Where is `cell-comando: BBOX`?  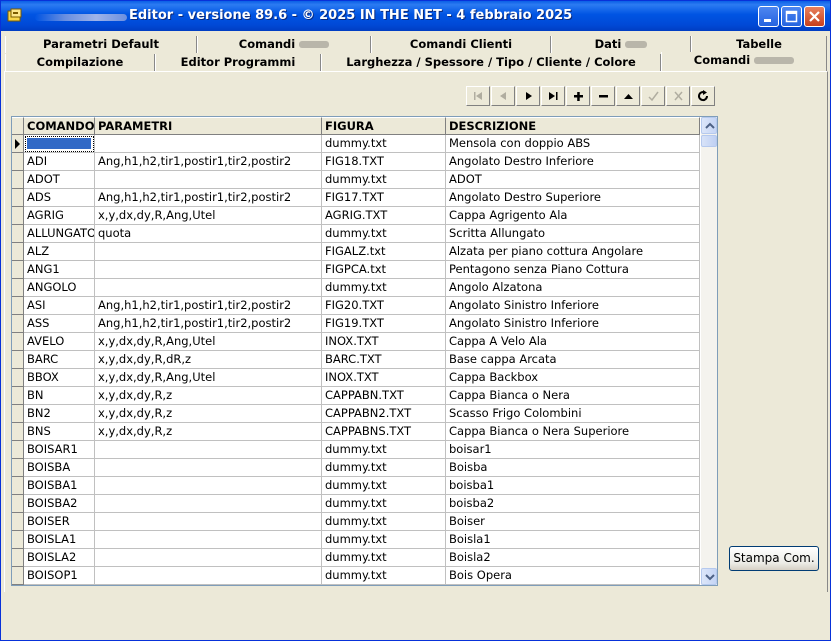 cell-comando: BBOX is located at coordinates (59, 378).